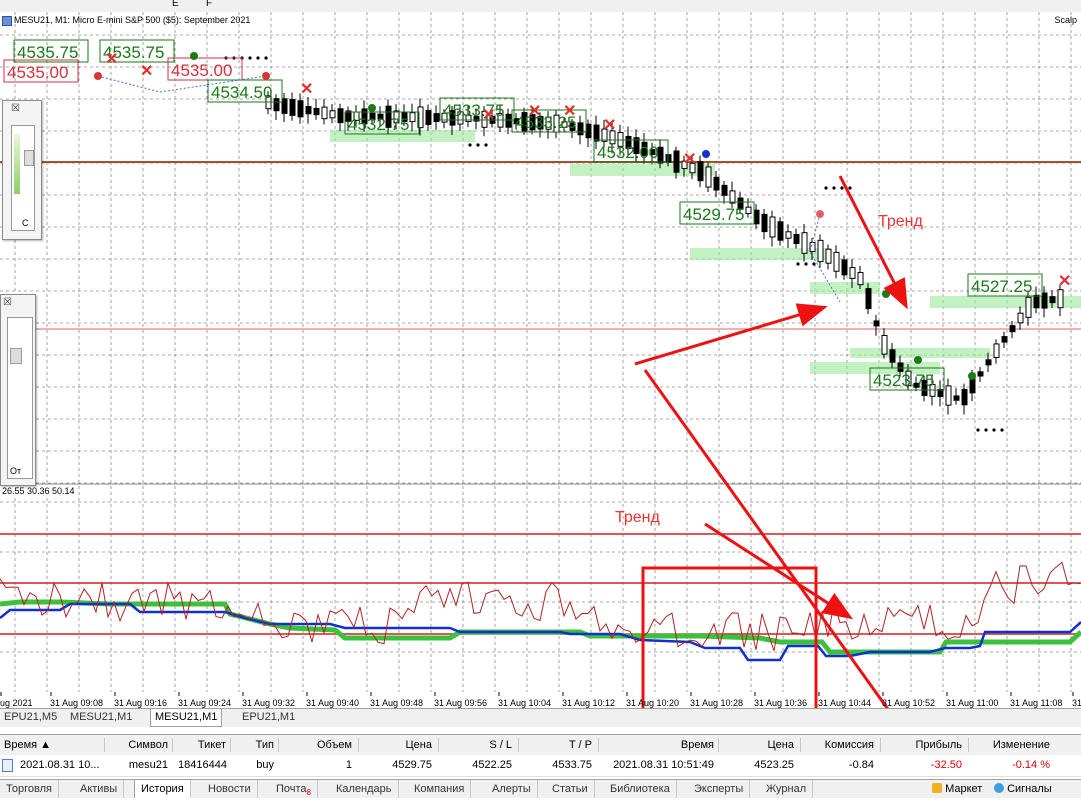 Image resolution: width=1081 pixels, height=802 pixels. I want to click on floating-panel-bottom: ☒ От, so click(18, 390).